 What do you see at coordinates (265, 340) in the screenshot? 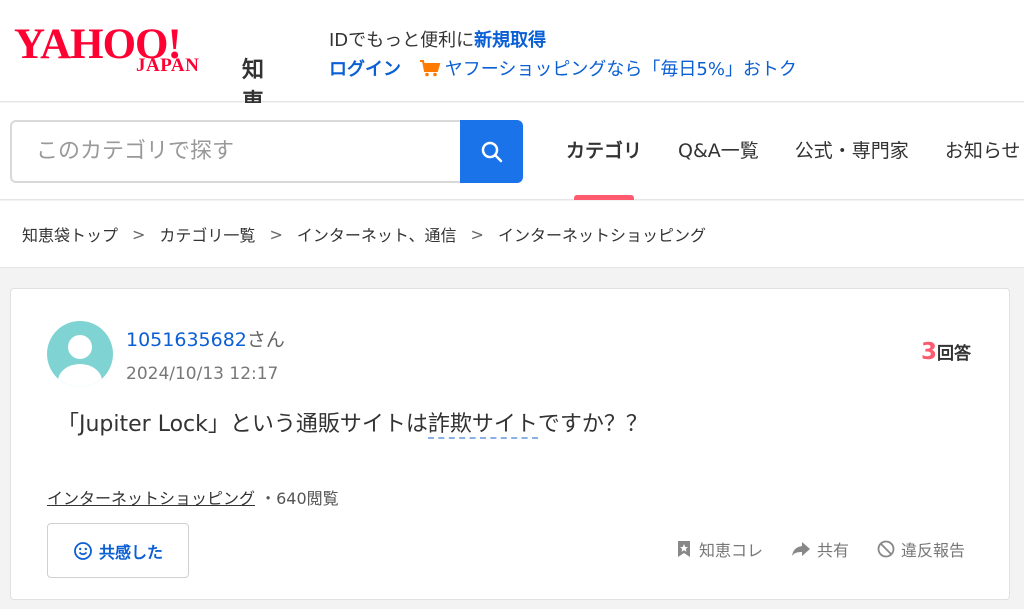
I see `author-suffix: さん` at bounding box center [265, 340].